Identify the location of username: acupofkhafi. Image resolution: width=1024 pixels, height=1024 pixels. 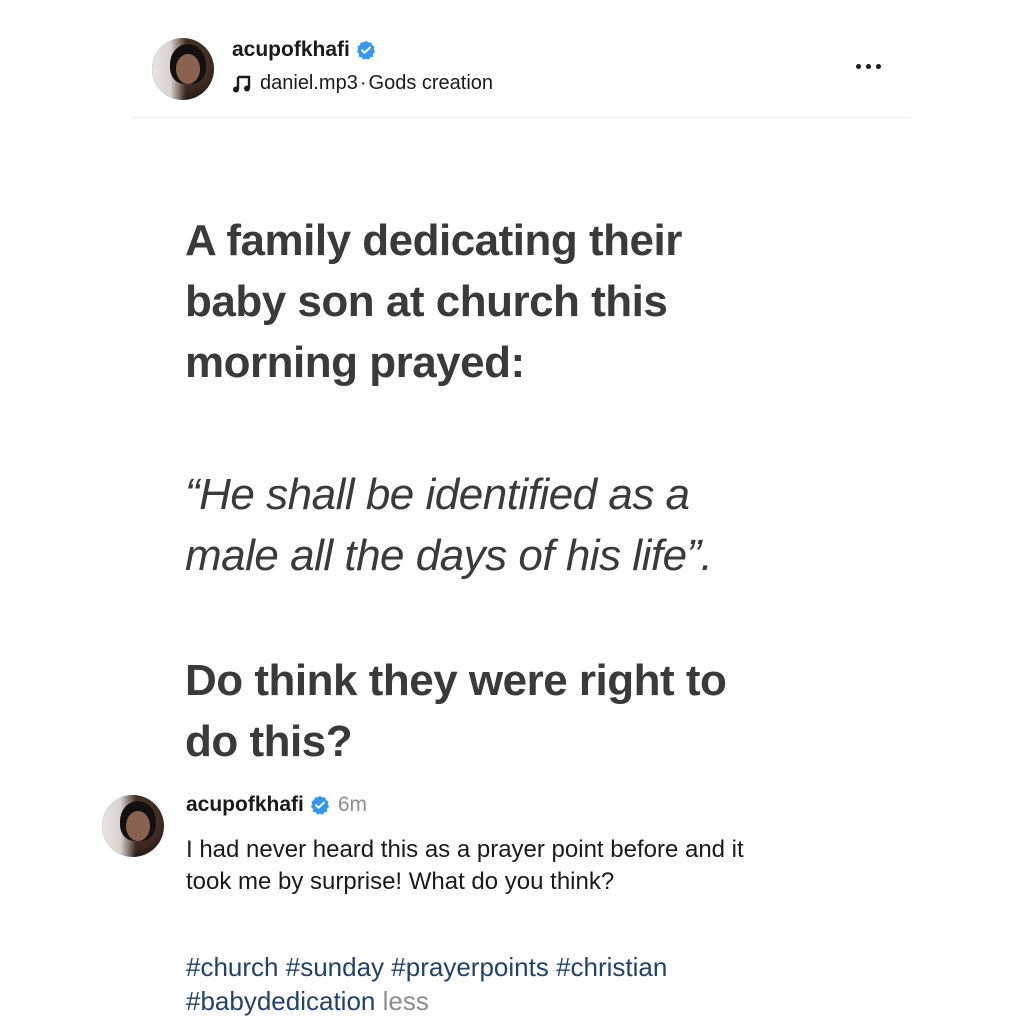
(291, 50).